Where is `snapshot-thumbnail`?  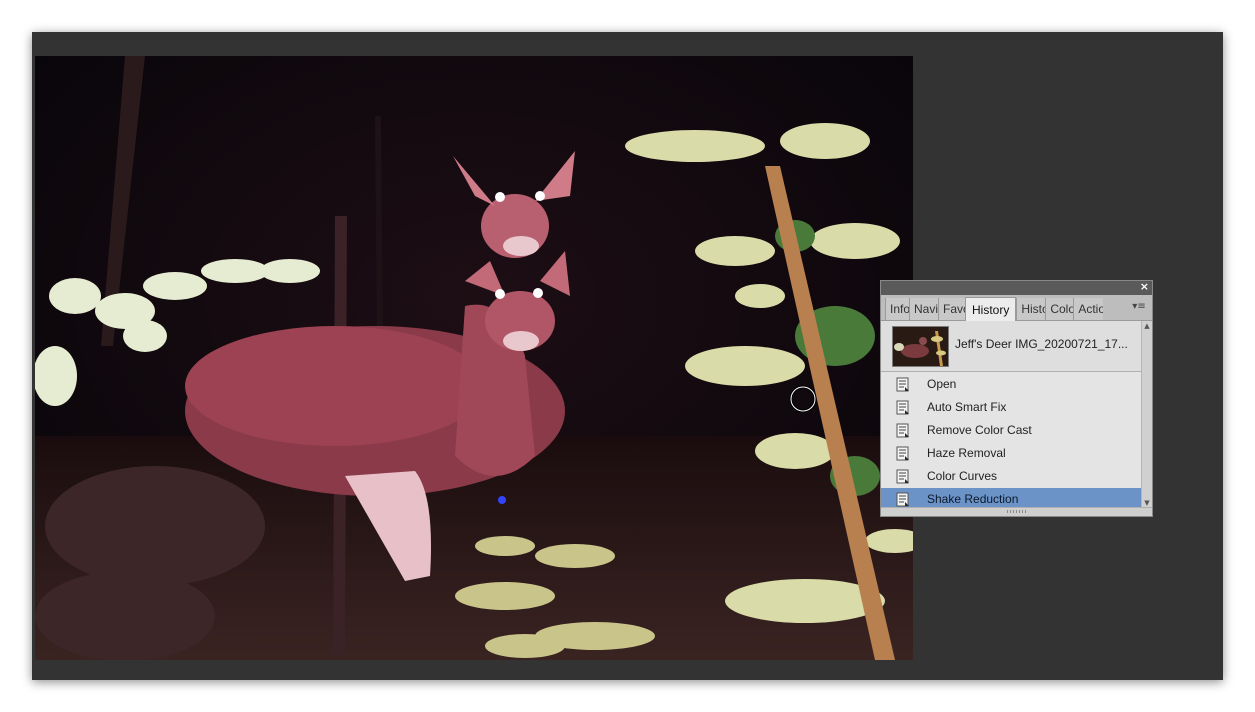
snapshot-thumbnail is located at coordinates (920, 346).